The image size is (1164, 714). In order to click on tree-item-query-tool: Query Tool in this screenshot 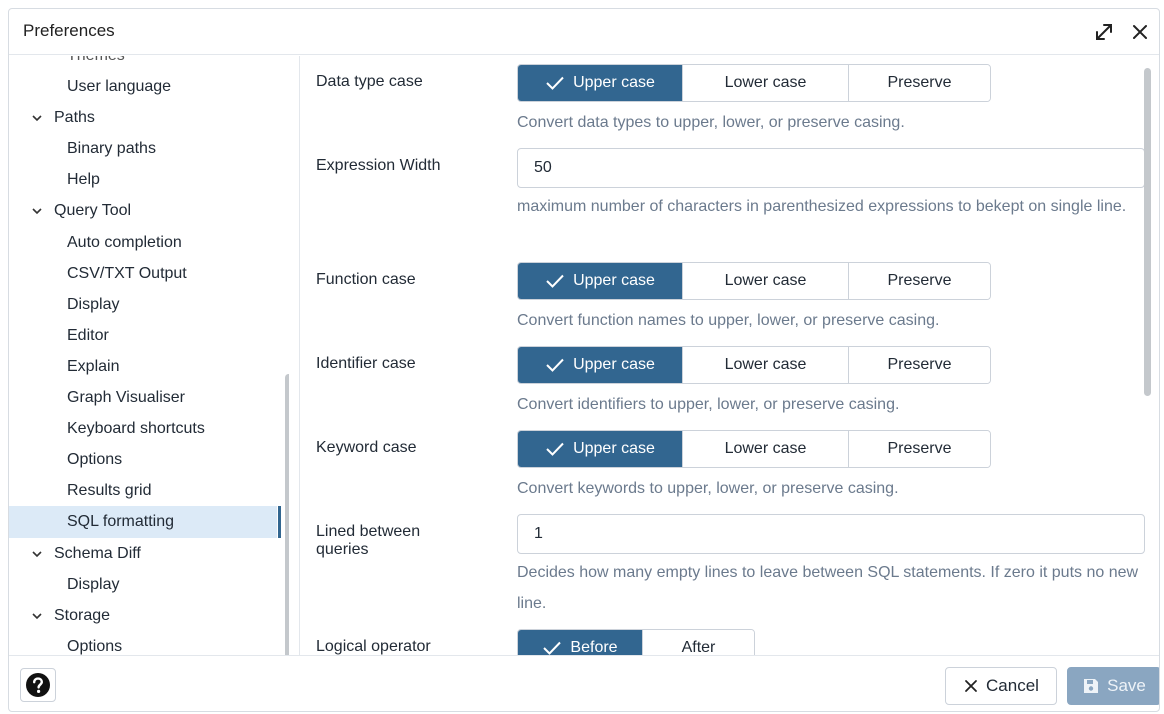, I will do `click(143, 210)`.